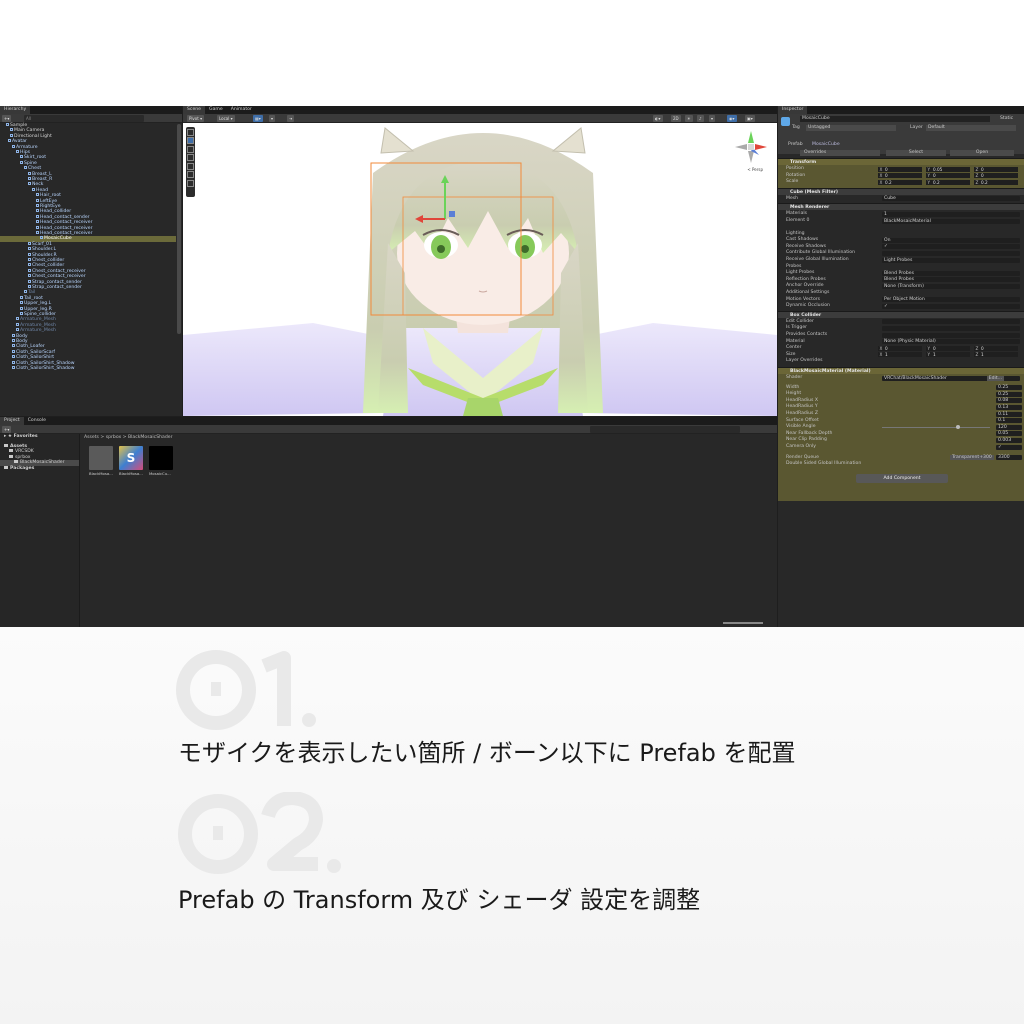 Image resolution: width=1024 pixels, height=1024 pixels. Describe the element at coordinates (190, 166) in the screenshot. I see `rect-tool-icon` at that location.